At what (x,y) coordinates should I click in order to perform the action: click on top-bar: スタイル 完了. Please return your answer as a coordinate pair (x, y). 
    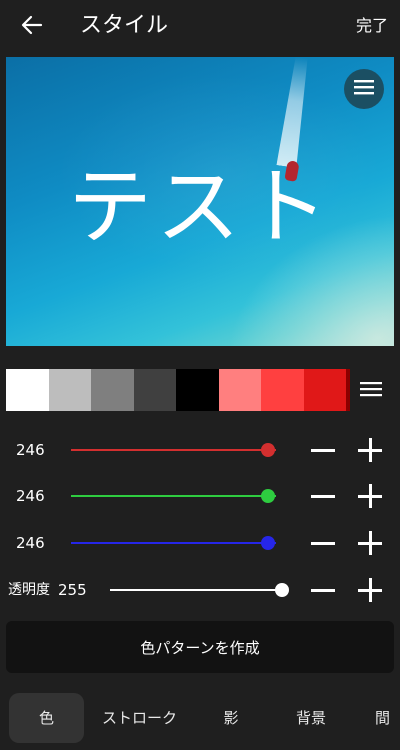
    Looking at the image, I should click on (200, 27).